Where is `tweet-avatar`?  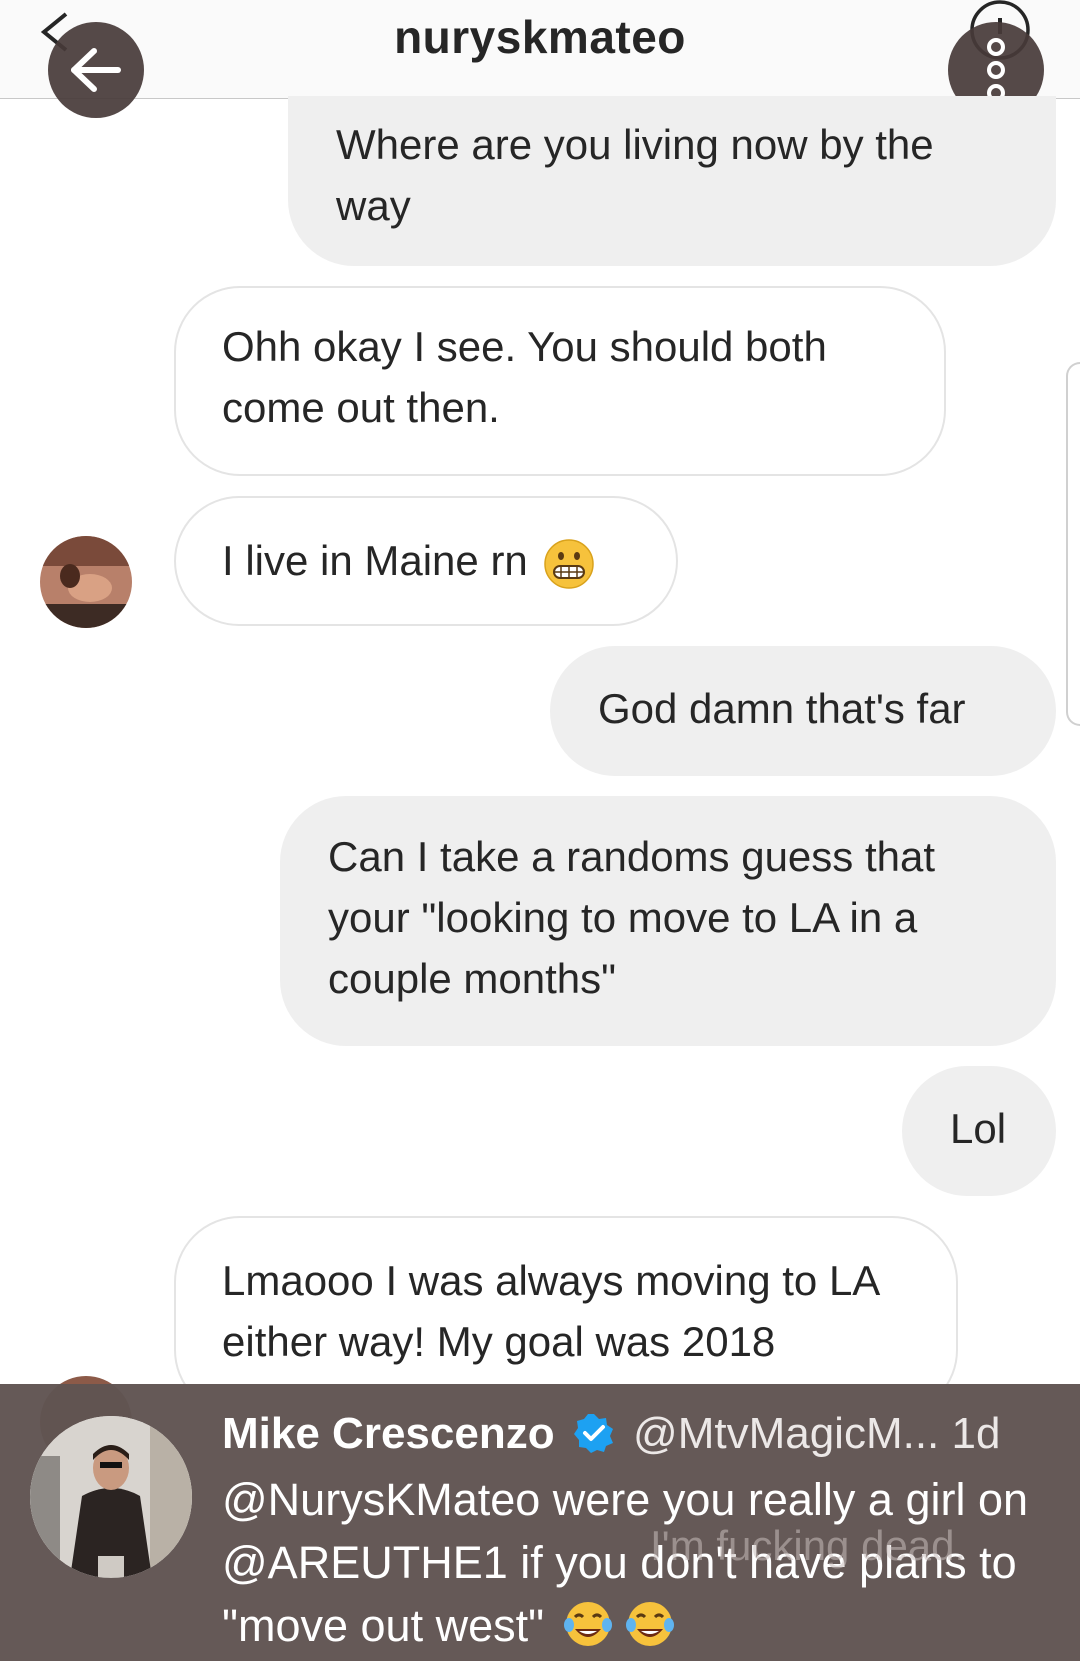 tweet-avatar is located at coordinates (111, 1497).